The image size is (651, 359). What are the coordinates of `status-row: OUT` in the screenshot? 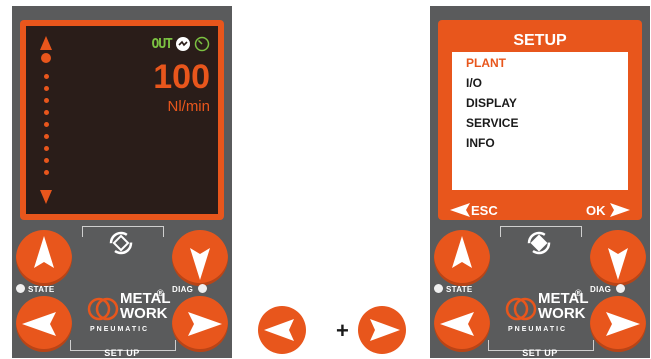 It's located at (181, 44).